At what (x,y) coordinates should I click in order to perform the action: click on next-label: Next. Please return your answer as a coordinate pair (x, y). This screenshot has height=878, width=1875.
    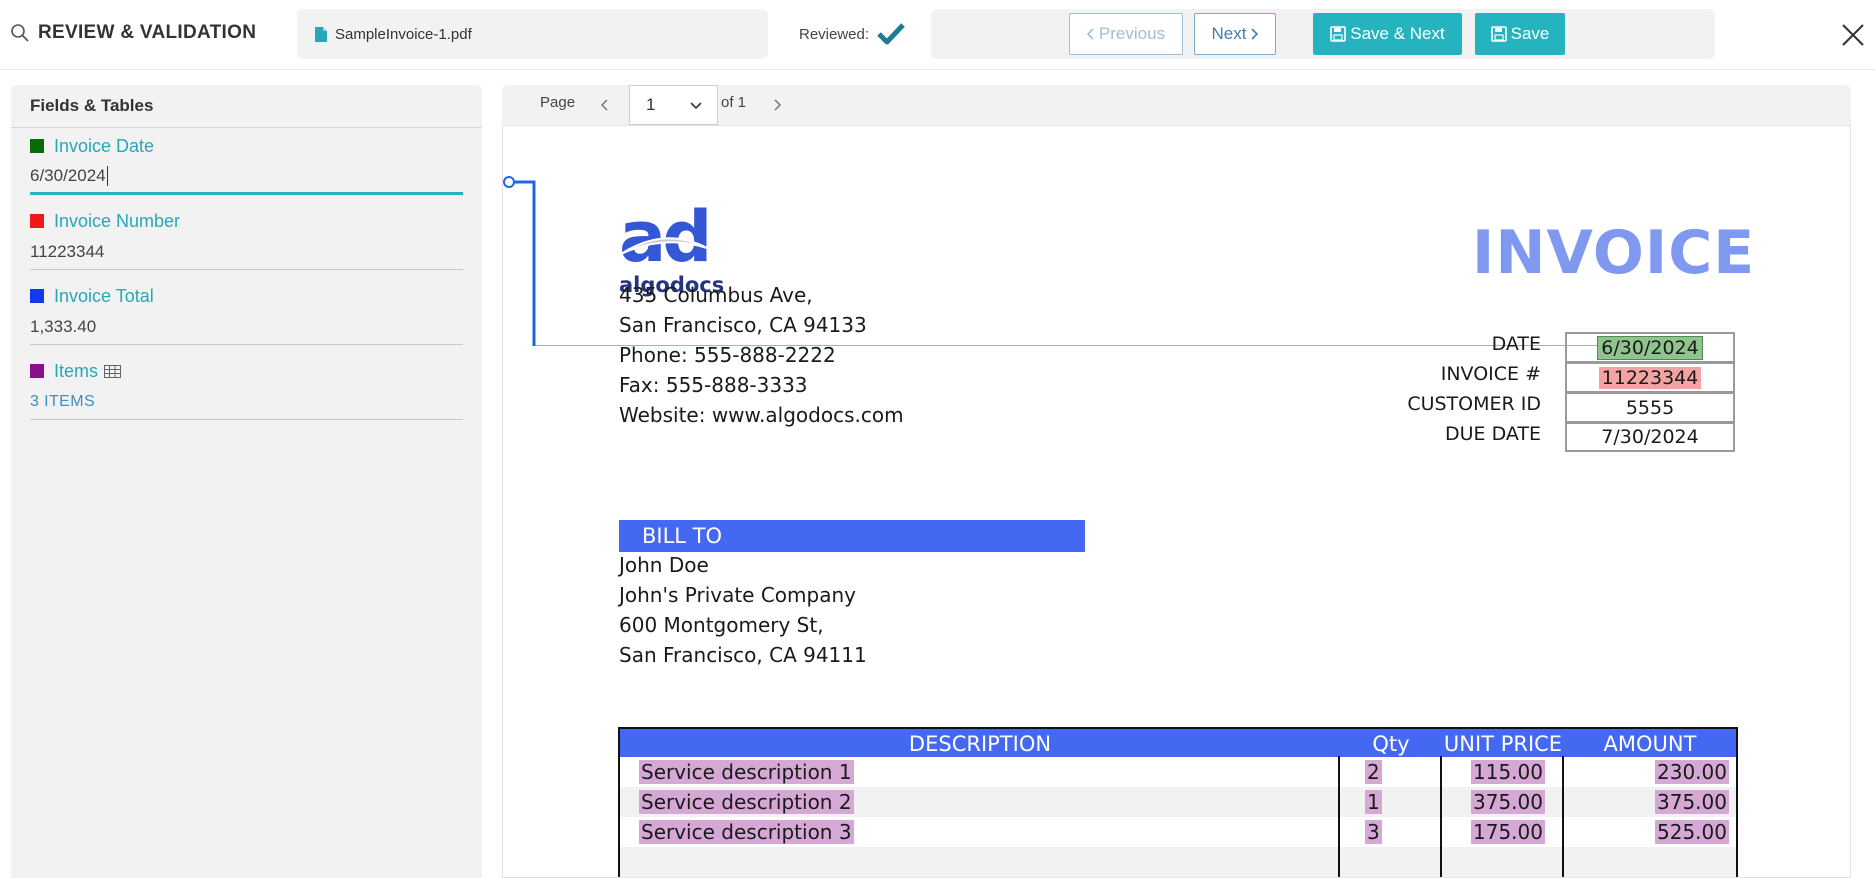
    Looking at the image, I should click on (1229, 33).